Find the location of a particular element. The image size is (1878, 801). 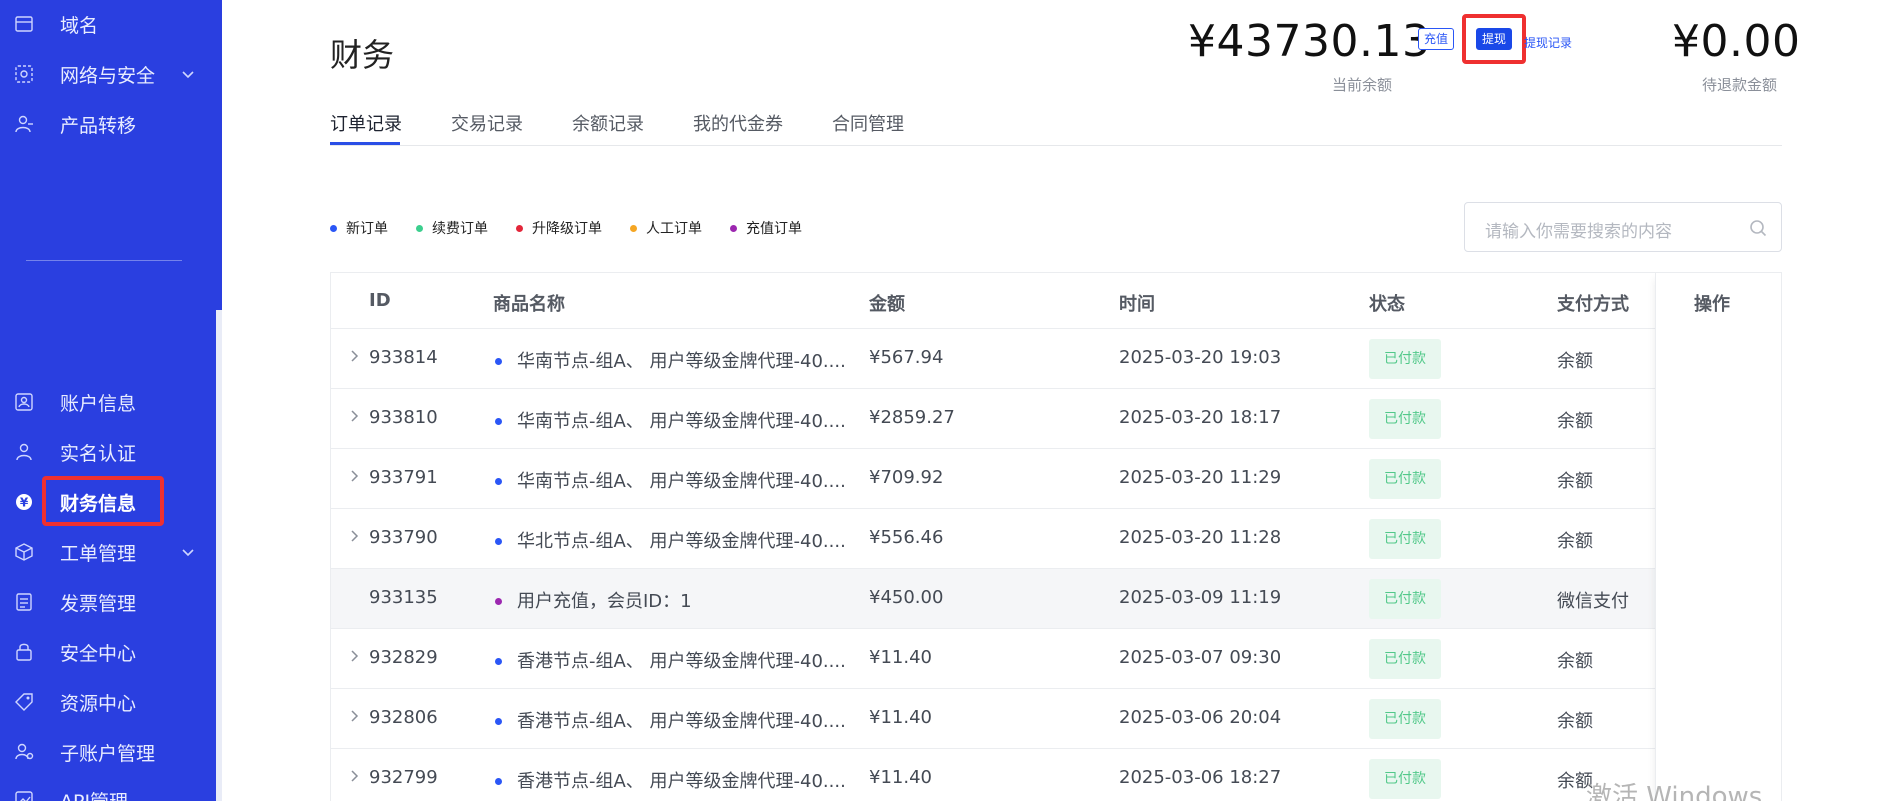

cell-time: 2025-03-20 18:17 is located at coordinates (1200, 417).